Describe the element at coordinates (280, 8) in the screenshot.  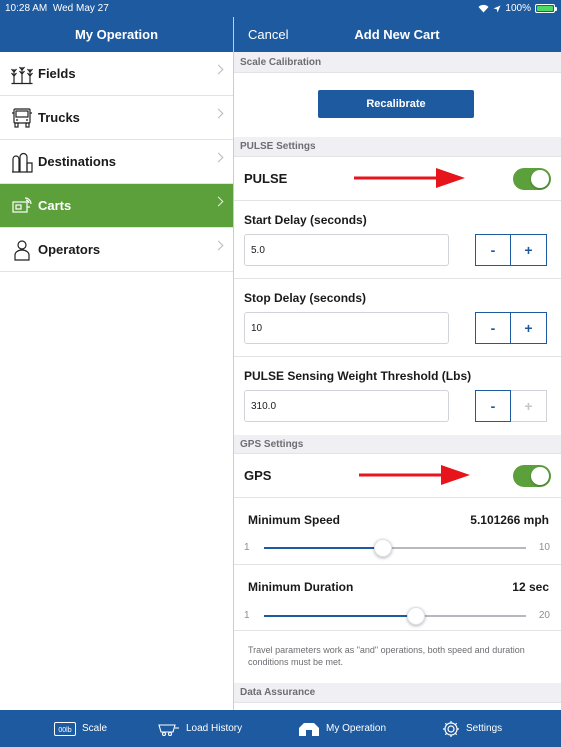
I see `status-bar: 10:28 AM Wed May 27 100%` at that location.